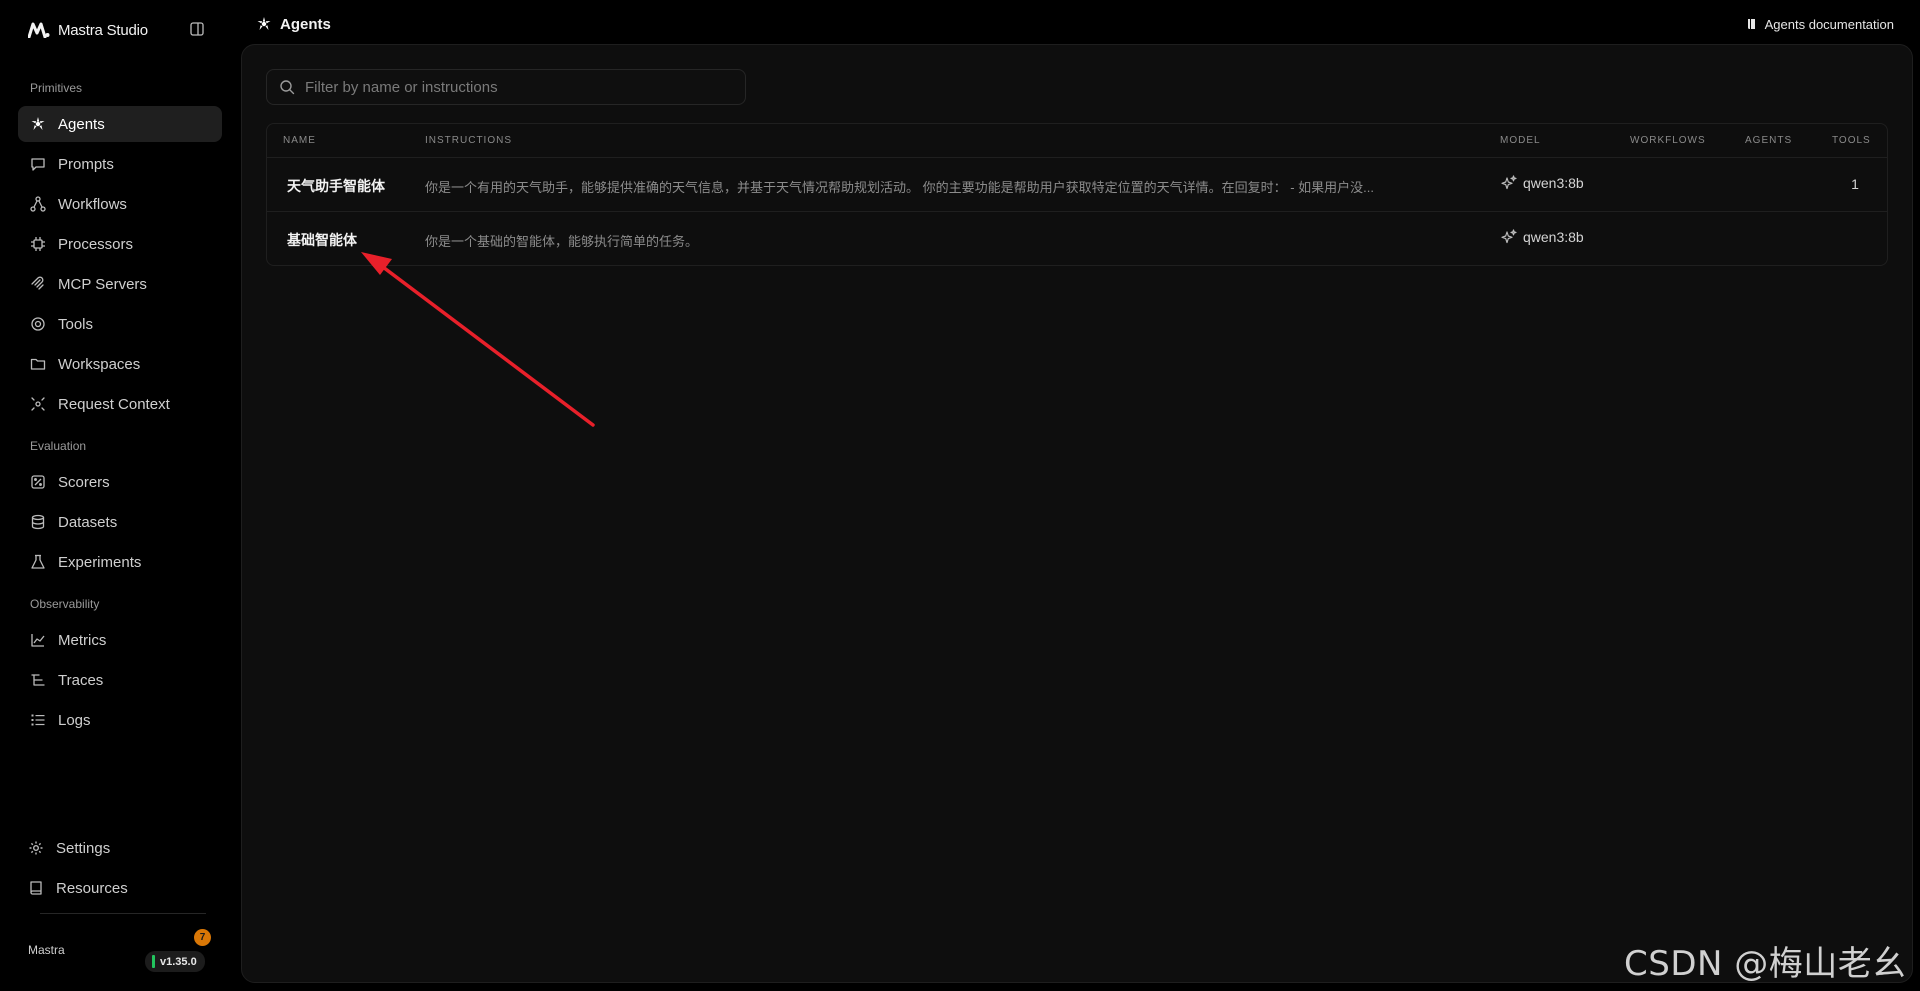 The height and width of the screenshot is (991, 1920). I want to click on sidebar-item-label: Resources, so click(92, 888).